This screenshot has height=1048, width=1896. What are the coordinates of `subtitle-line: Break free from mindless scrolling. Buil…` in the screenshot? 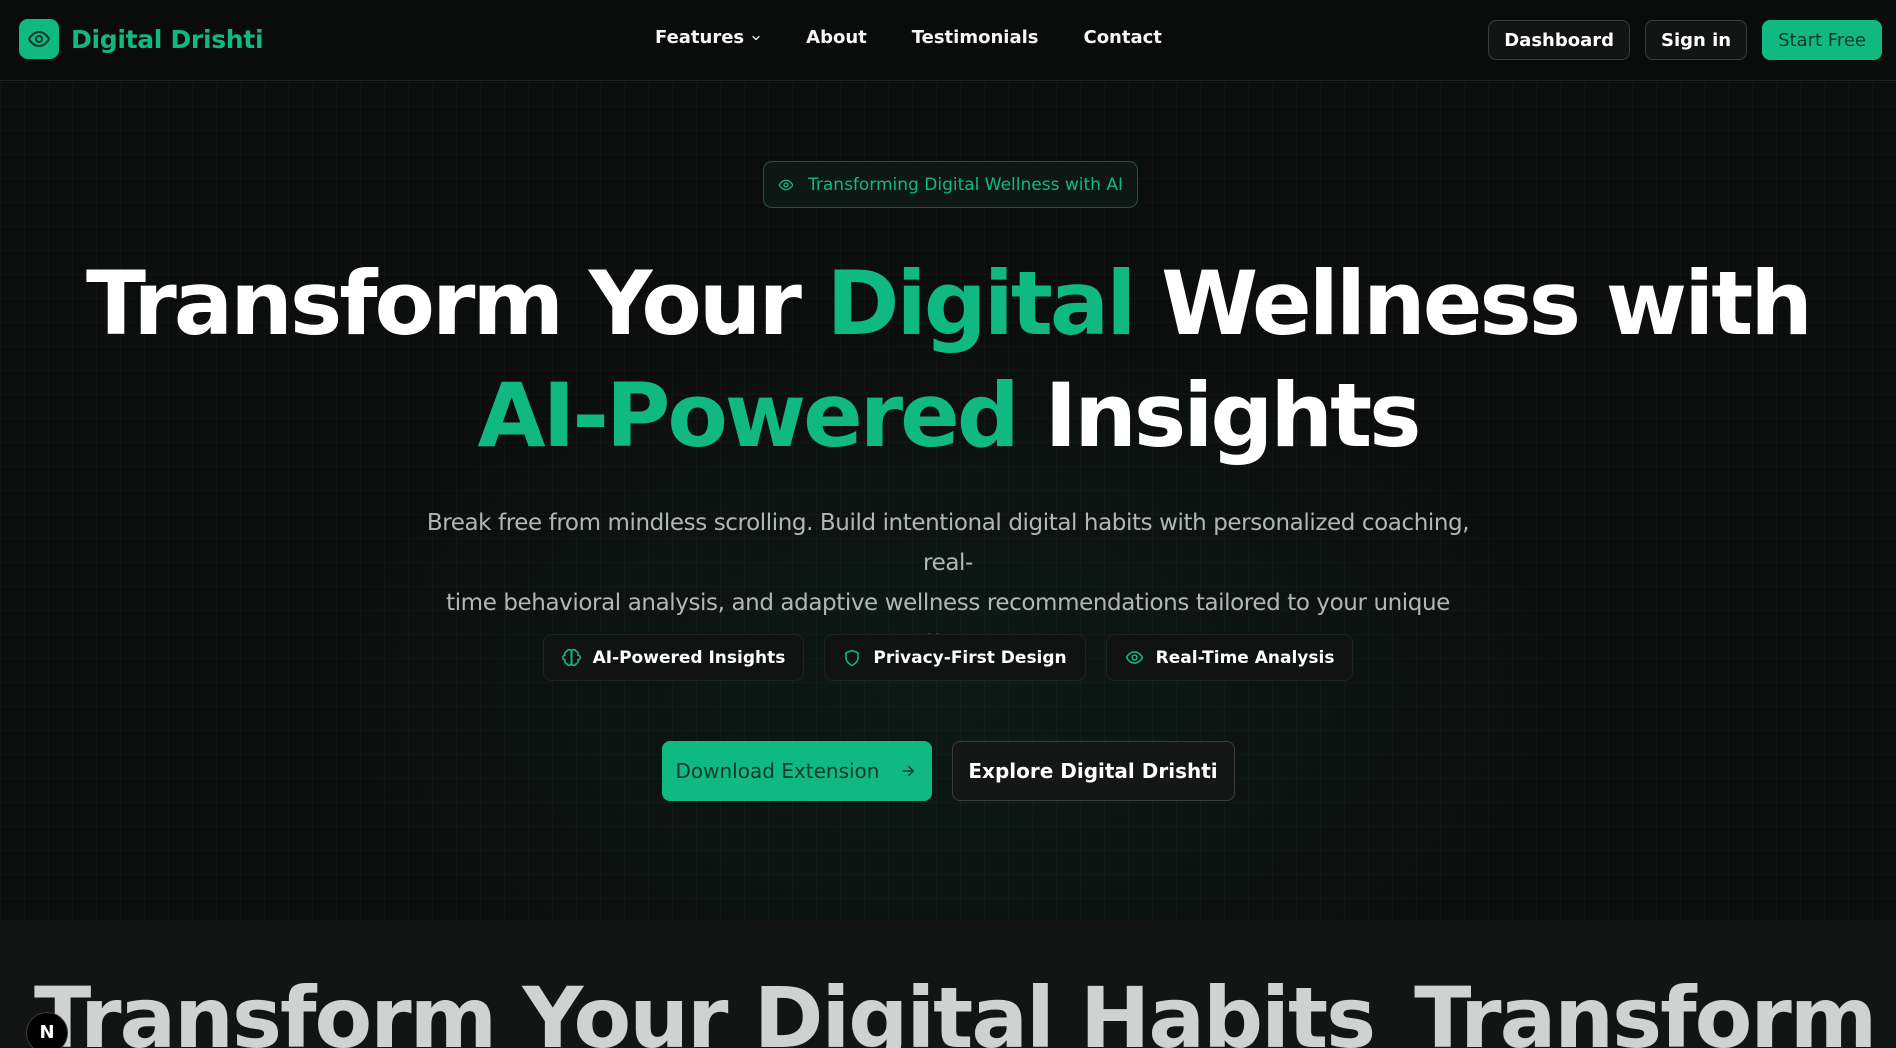 It's located at (948, 543).